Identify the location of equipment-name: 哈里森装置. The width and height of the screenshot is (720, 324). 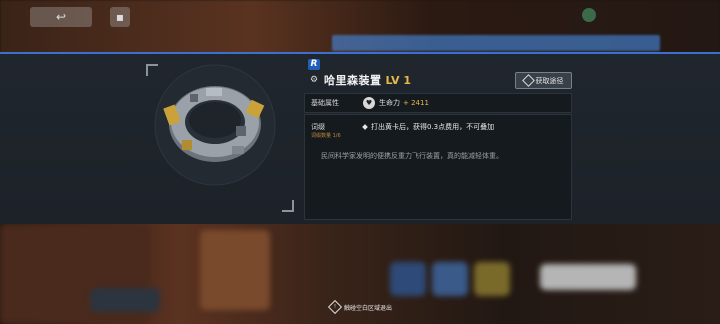
(353, 80).